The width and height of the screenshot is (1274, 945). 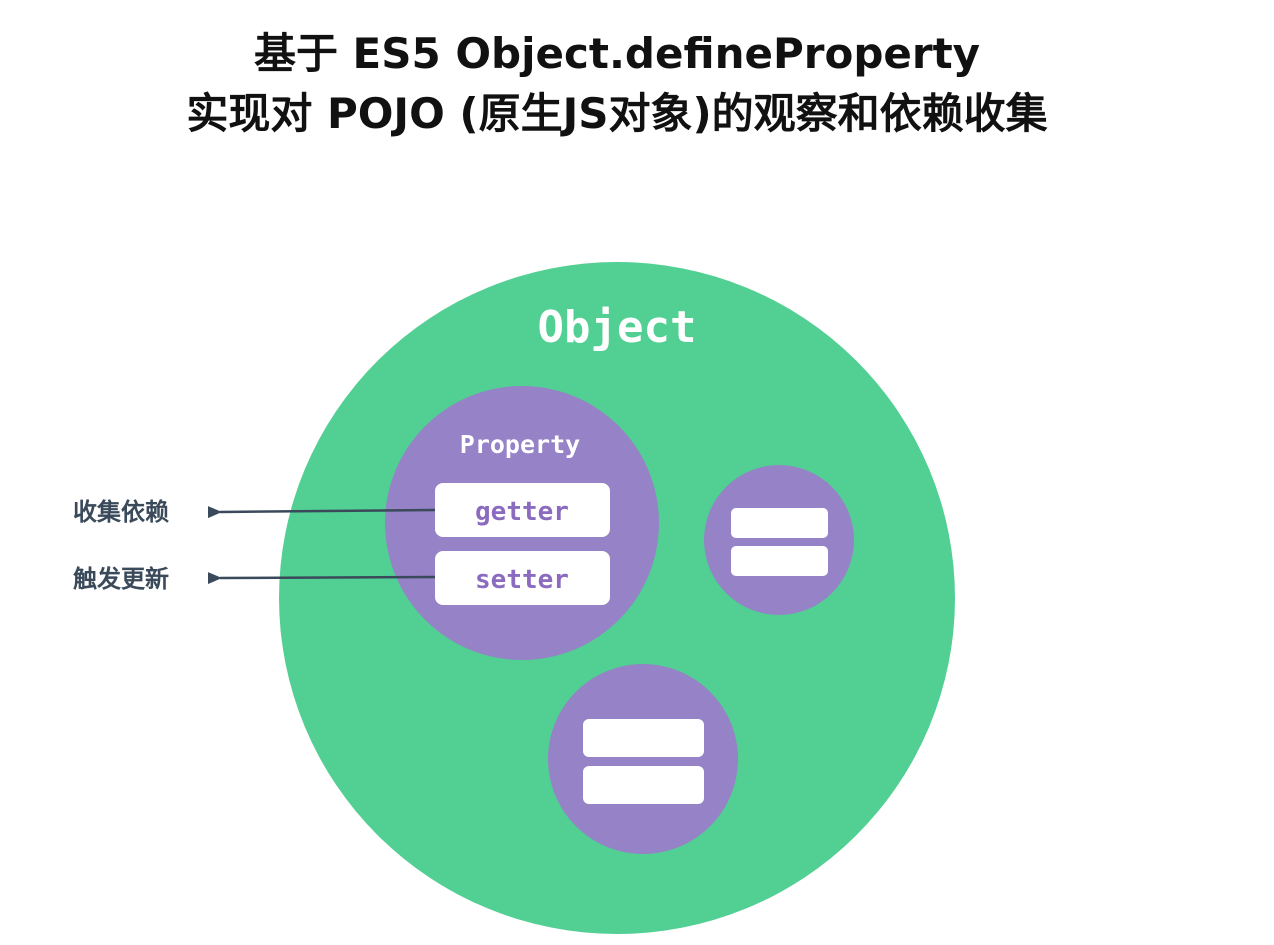 I want to click on property-3-box-bottom, so click(x=643, y=785).